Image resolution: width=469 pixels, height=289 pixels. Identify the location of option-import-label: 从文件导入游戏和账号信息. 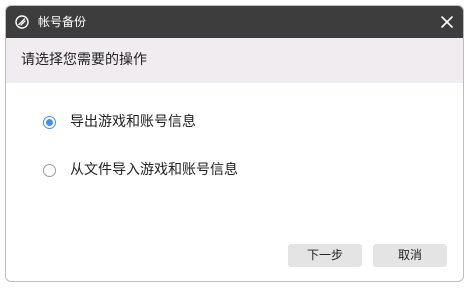
(154, 170).